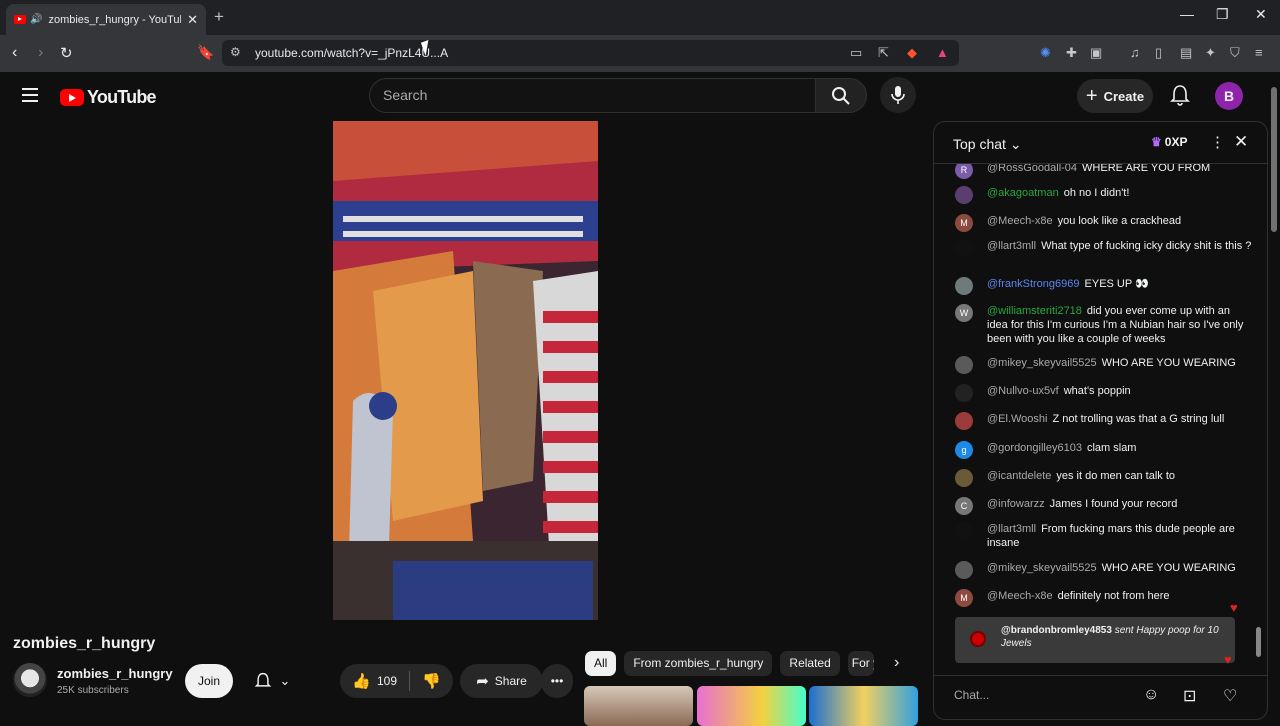 Image resolution: width=1280 pixels, height=726 pixels. I want to click on minimize-icon: —, so click(1187, 14).